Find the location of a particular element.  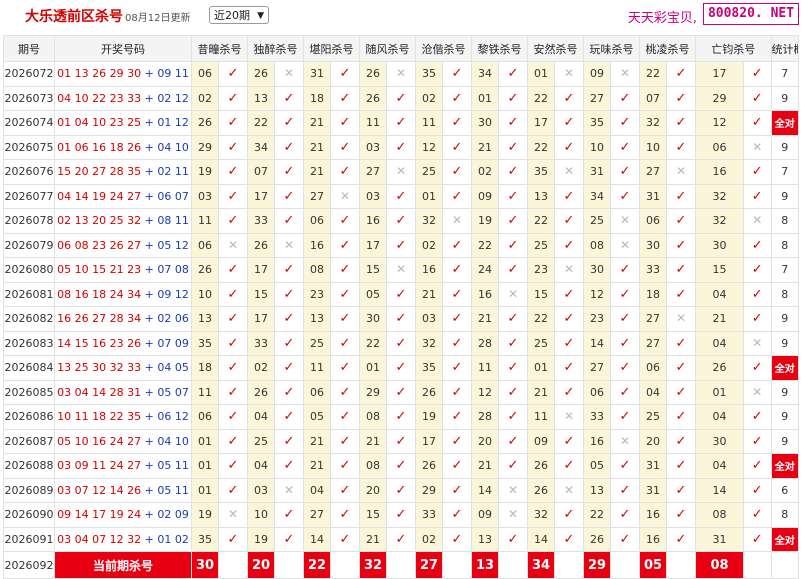

back-numbers: 02 12 is located at coordinates (173, 98).